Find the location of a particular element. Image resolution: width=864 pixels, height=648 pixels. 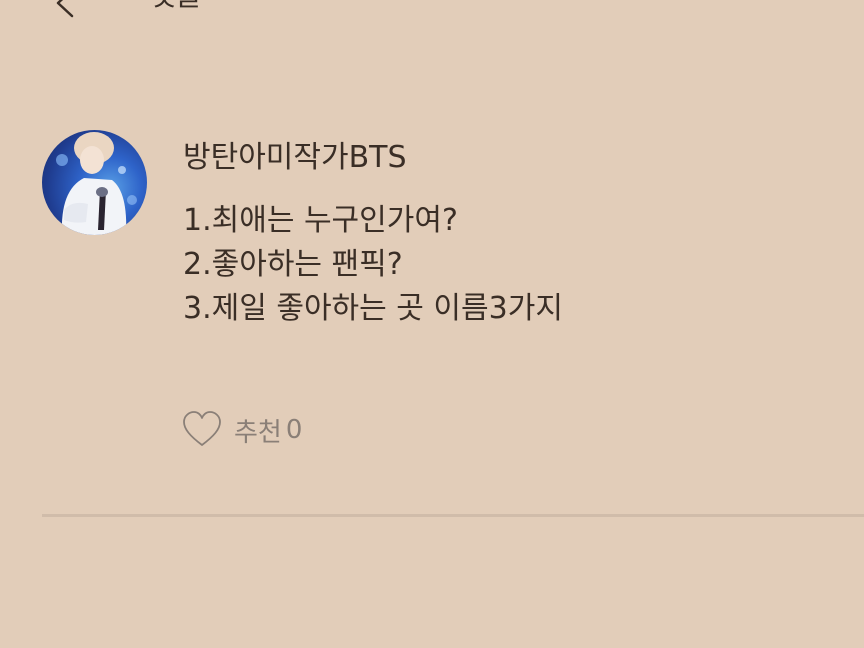

like-button: 추천 0 is located at coordinates (242, 430).